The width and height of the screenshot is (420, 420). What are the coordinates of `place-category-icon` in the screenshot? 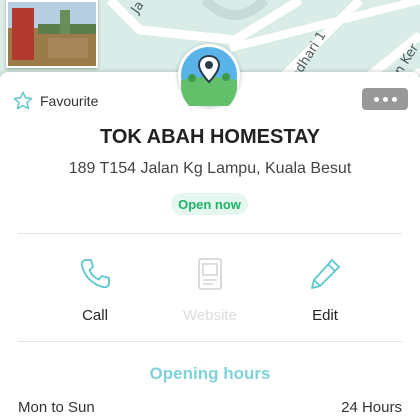 It's located at (209, 79).